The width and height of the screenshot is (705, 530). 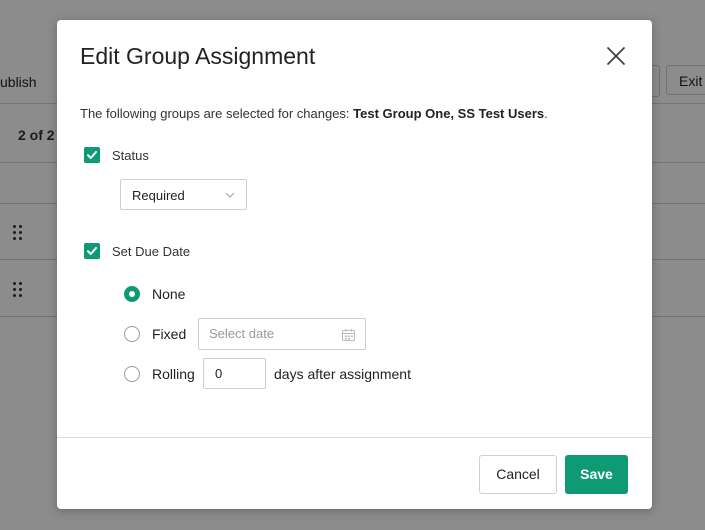 What do you see at coordinates (342, 374) in the screenshot?
I see `rolling-days-suffix: days after assignment` at bounding box center [342, 374].